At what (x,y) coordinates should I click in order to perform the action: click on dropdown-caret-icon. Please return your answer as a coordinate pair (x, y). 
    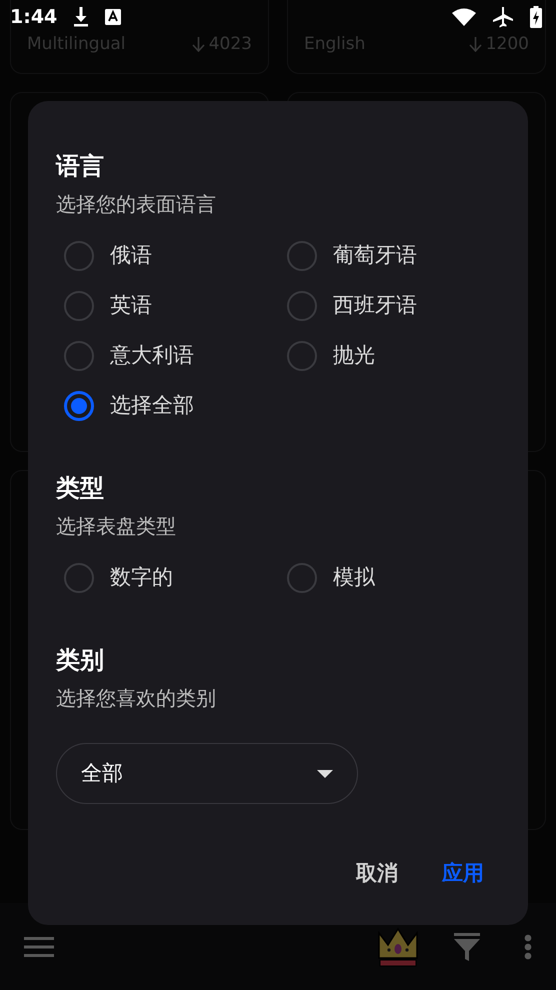
    Looking at the image, I should click on (325, 774).